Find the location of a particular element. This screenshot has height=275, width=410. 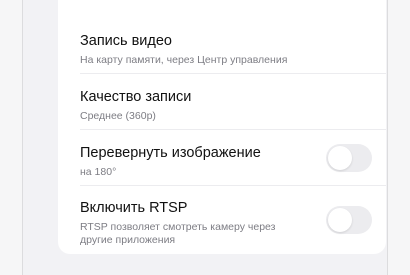

setting-subtitle: На карту памяти, через Центр управления is located at coordinates (184, 60).